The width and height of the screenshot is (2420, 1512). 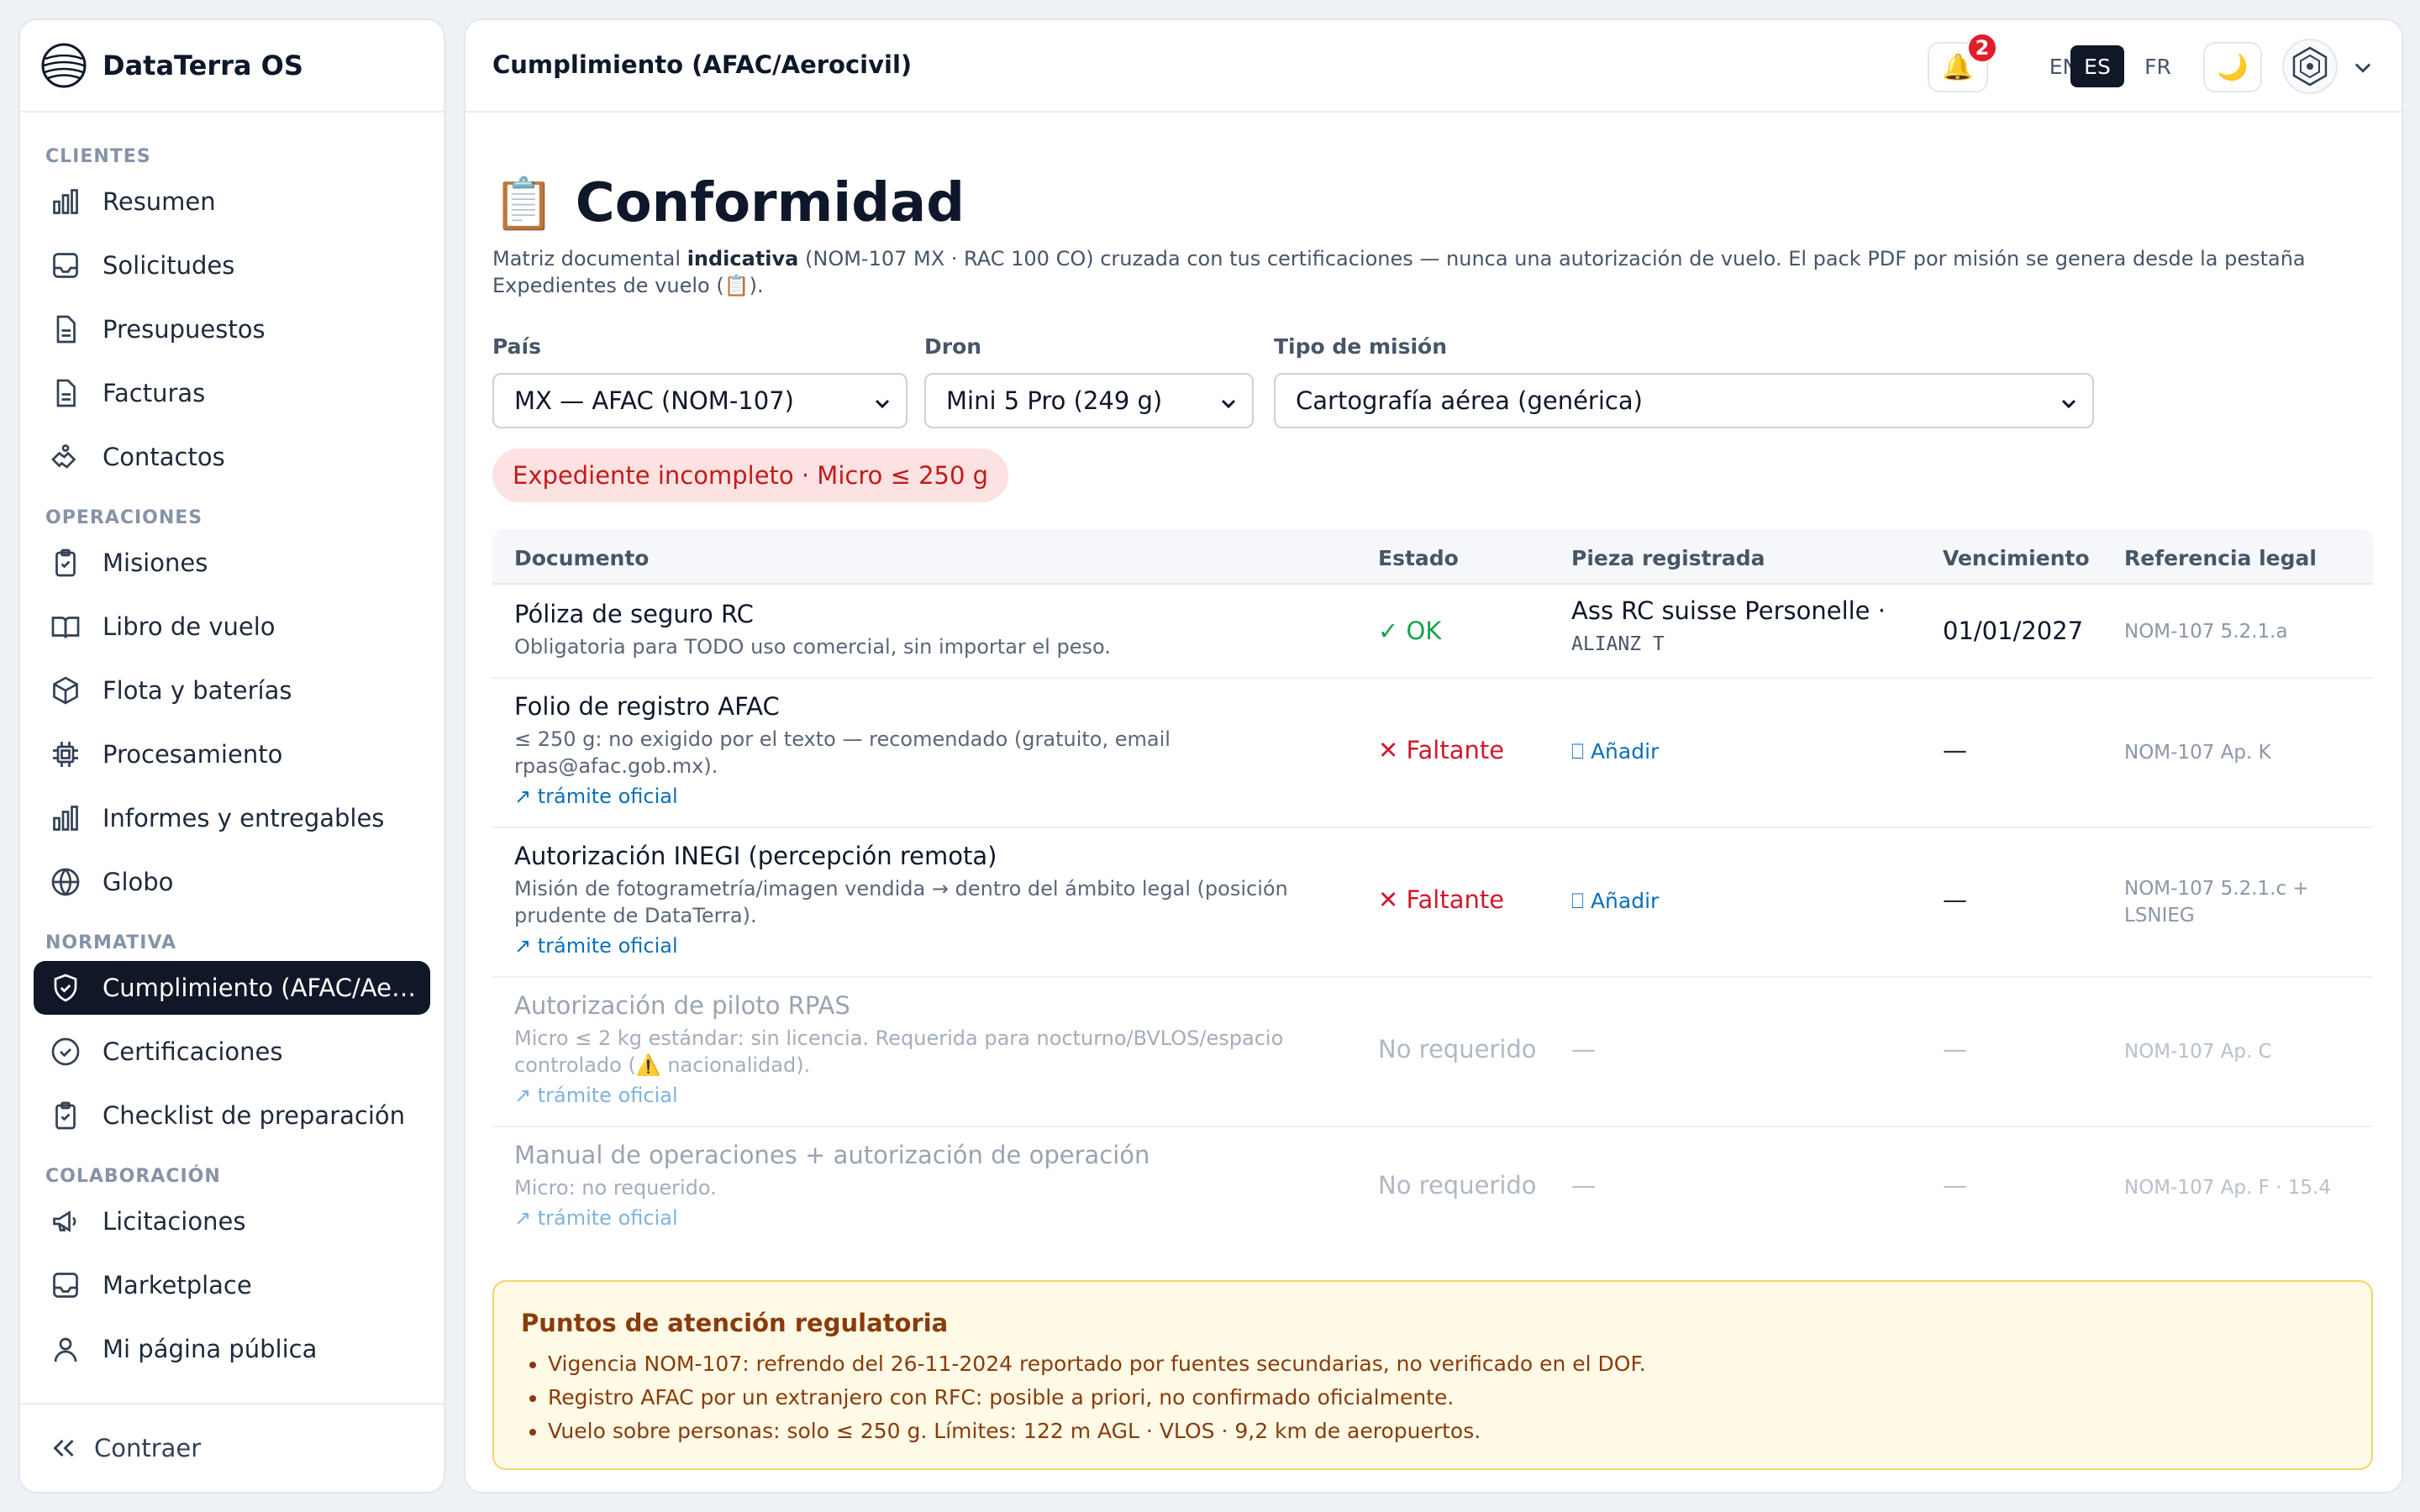 I want to click on sidebar-item-label: Cumplimiento (AFAC/Aerocivil), so click(x=262, y=988).